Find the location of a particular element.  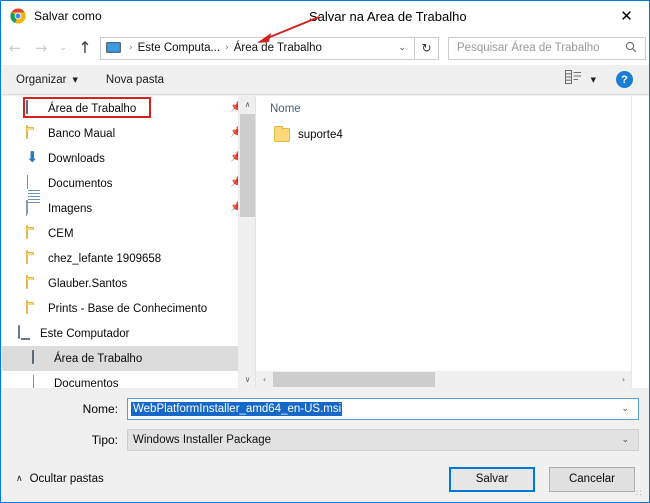

sidebar-item-this-pc: Este Computador is located at coordinates (128, 333).